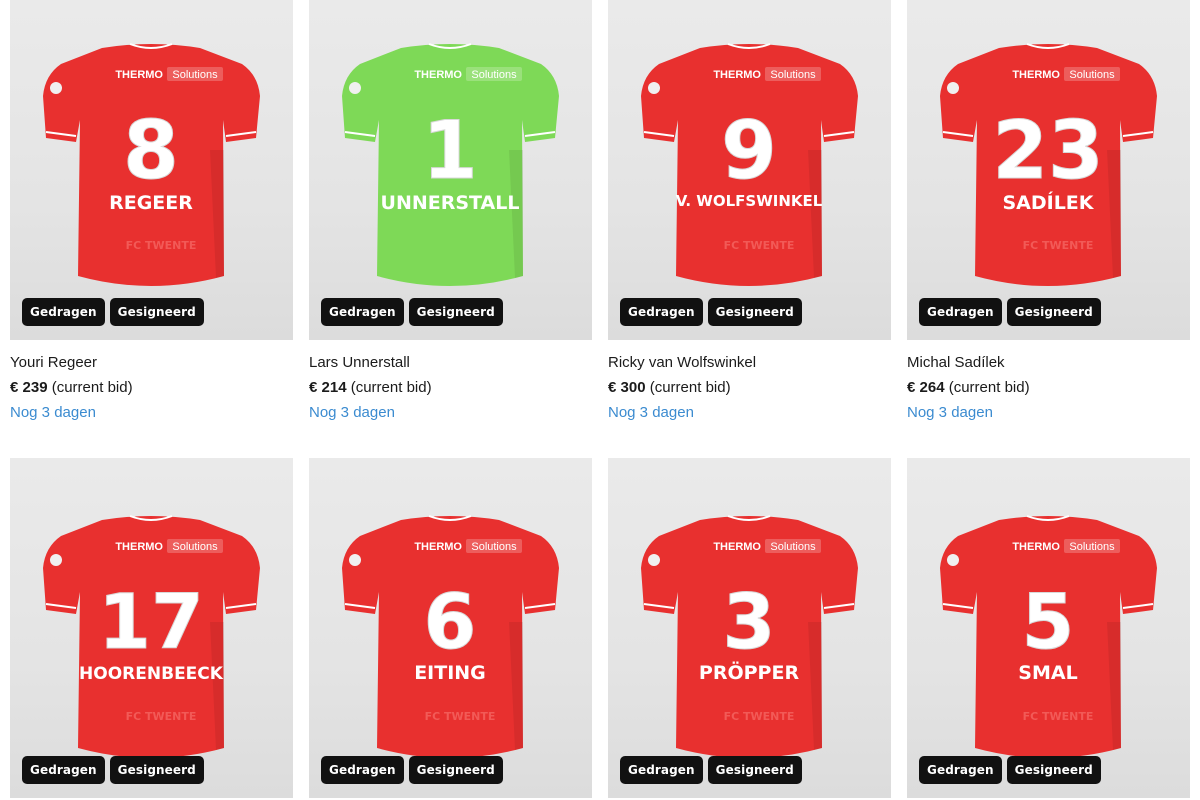 The height and width of the screenshot is (800, 1200). I want to click on price-line: € 300 (current bid), so click(749, 388).